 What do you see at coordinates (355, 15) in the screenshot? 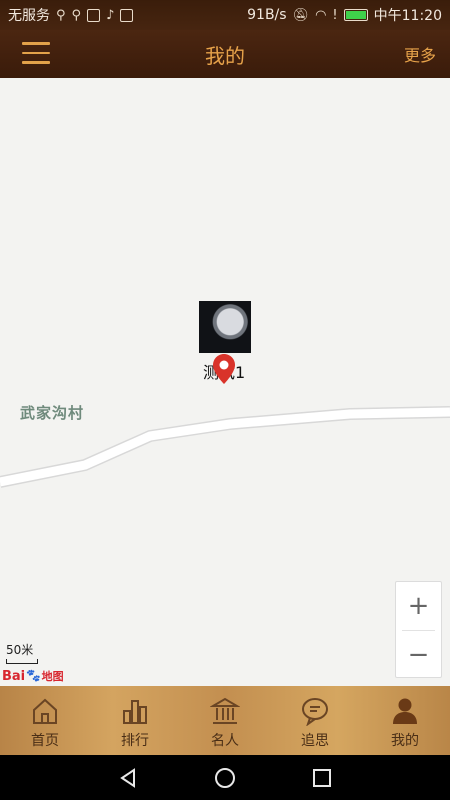
I see `battery-icon` at bounding box center [355, 15].